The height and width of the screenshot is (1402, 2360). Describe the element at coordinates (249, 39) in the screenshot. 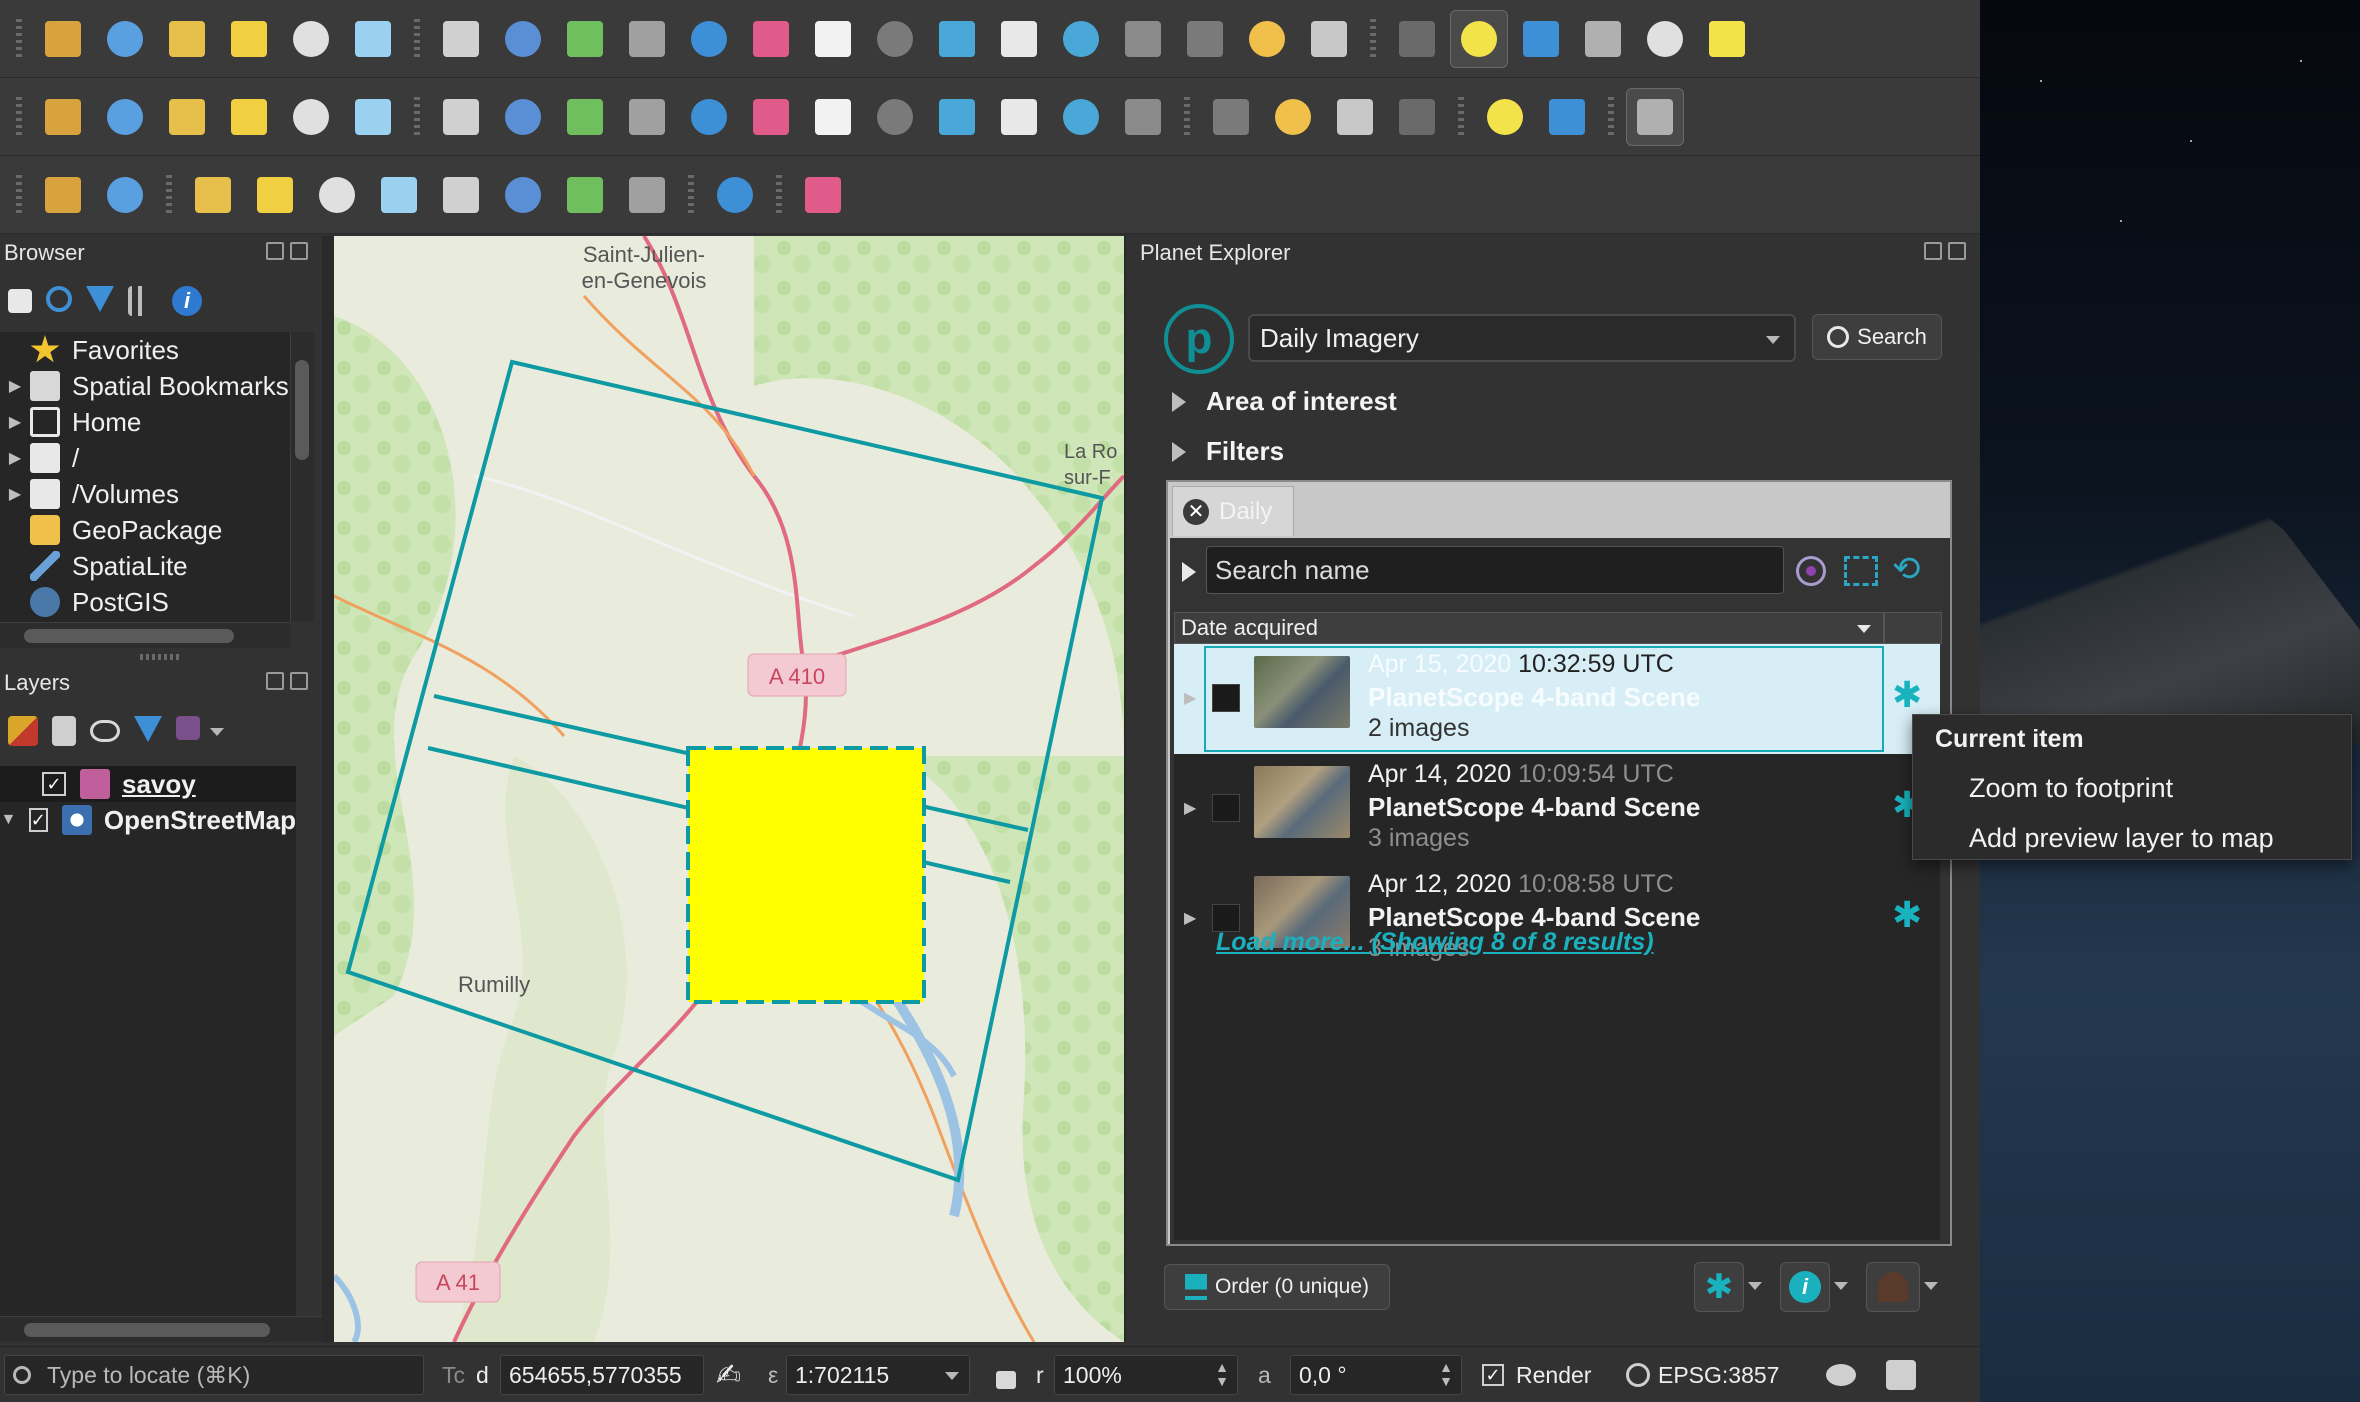

I see `save-as-button` at that location.